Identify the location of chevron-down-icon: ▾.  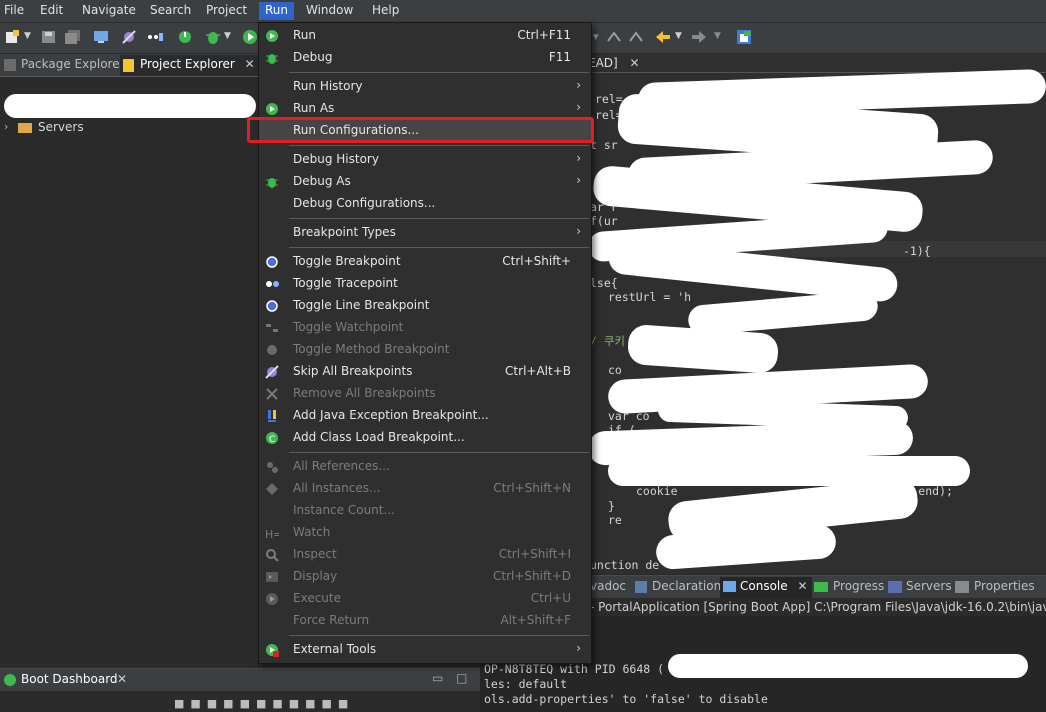
(596, 36).